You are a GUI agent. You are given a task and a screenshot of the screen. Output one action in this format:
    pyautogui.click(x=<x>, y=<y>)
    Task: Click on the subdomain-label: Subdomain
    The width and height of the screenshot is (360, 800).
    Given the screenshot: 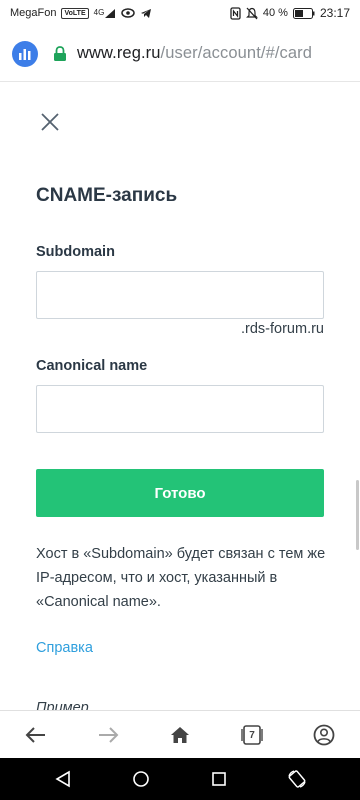 What is the action you would take?
    pyautogui.click(x=75, y=252)
    